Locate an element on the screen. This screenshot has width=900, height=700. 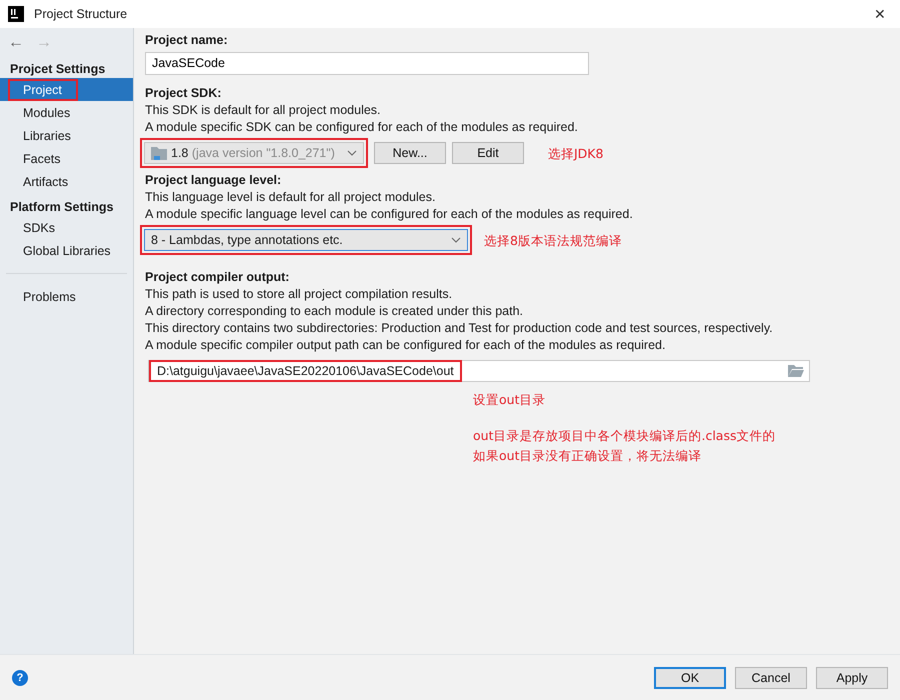
sdk-dropdown: 1.8 (java version "1.8.0_271") is located at coordinates (254, 153).